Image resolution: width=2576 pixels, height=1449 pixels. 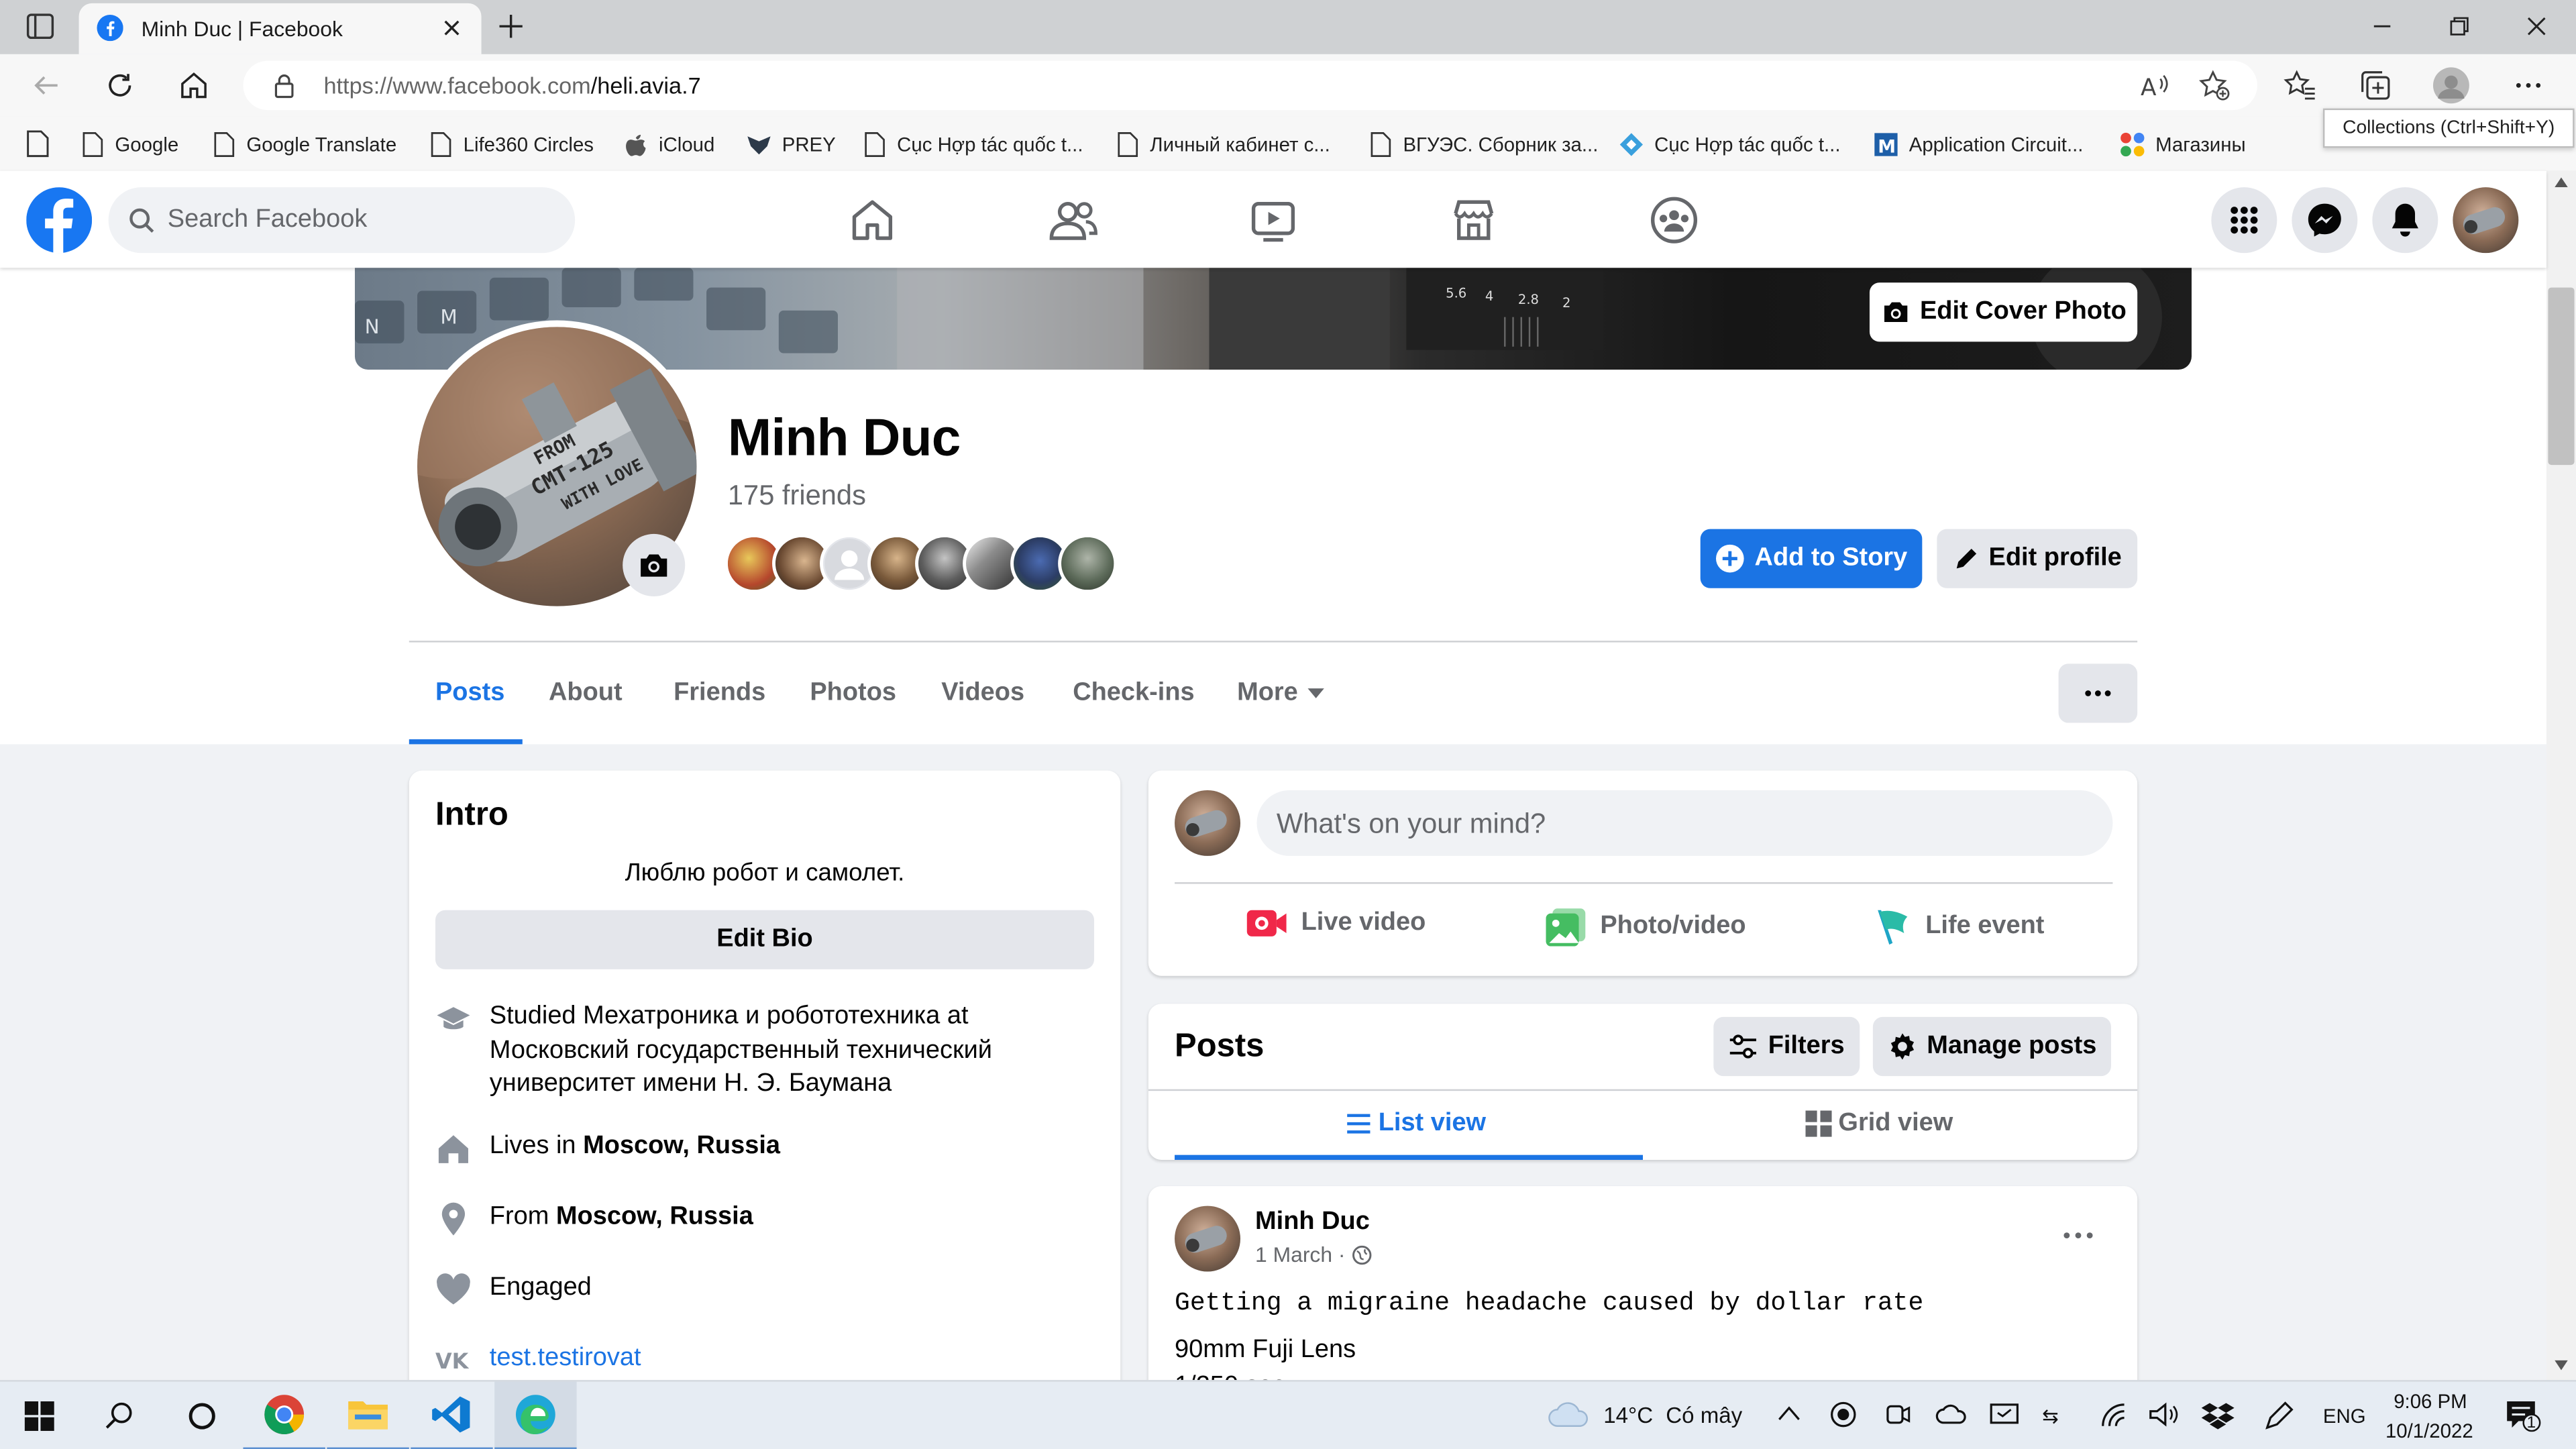 What do you see at coordinates (40, 26) in the screenshot?
I see `tab-actions-icon` at bounding box center [40, 26].